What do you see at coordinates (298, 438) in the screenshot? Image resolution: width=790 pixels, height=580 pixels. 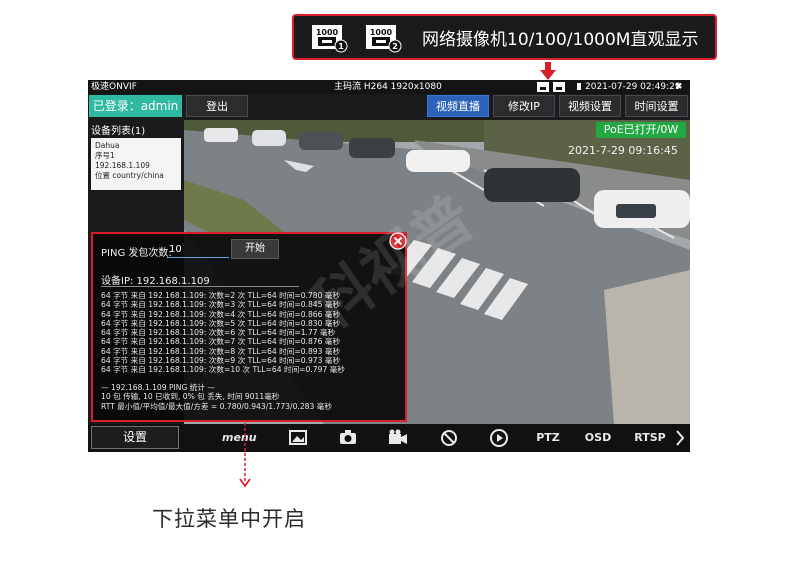 I see `image-icon` at bounding box center [298, 438].